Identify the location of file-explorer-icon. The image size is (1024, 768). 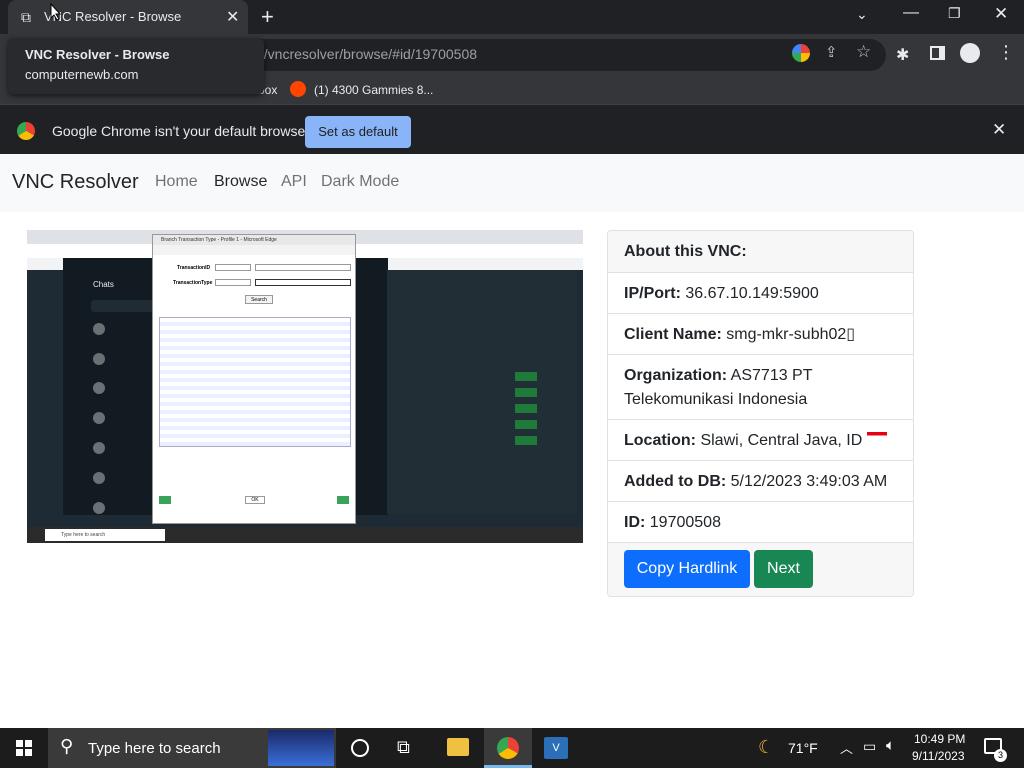
(458, 747).